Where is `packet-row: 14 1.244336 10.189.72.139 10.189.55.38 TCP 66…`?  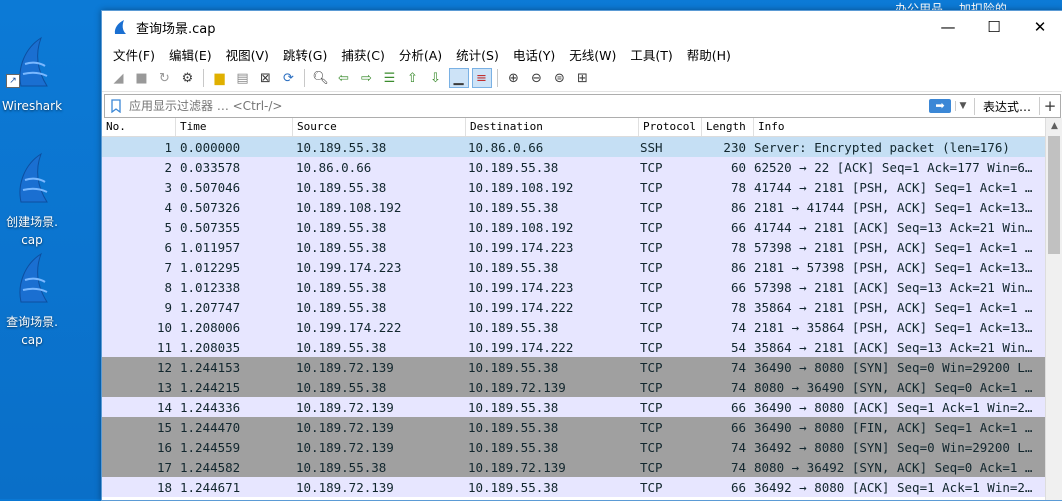
packet-row: 14 1.244336 10.189.72.139 10.189.55.38 TCP 66… is located at coordinates (574, 407).